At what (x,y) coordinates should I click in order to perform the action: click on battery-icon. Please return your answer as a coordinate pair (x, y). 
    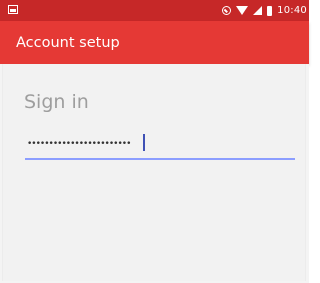
    Looking at the image, I should click on (270, 10).